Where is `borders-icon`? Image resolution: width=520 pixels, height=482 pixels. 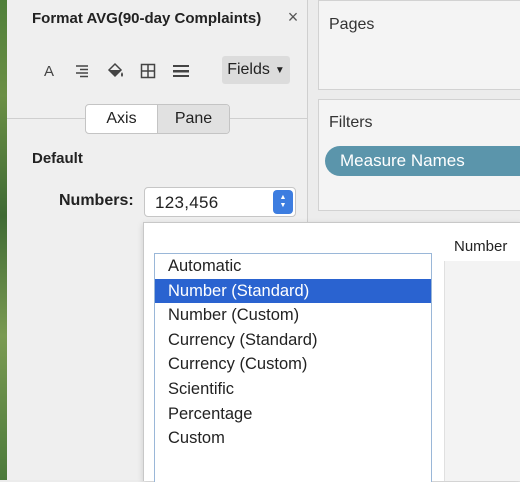 borders-icon is located at coordinates (148, 71).